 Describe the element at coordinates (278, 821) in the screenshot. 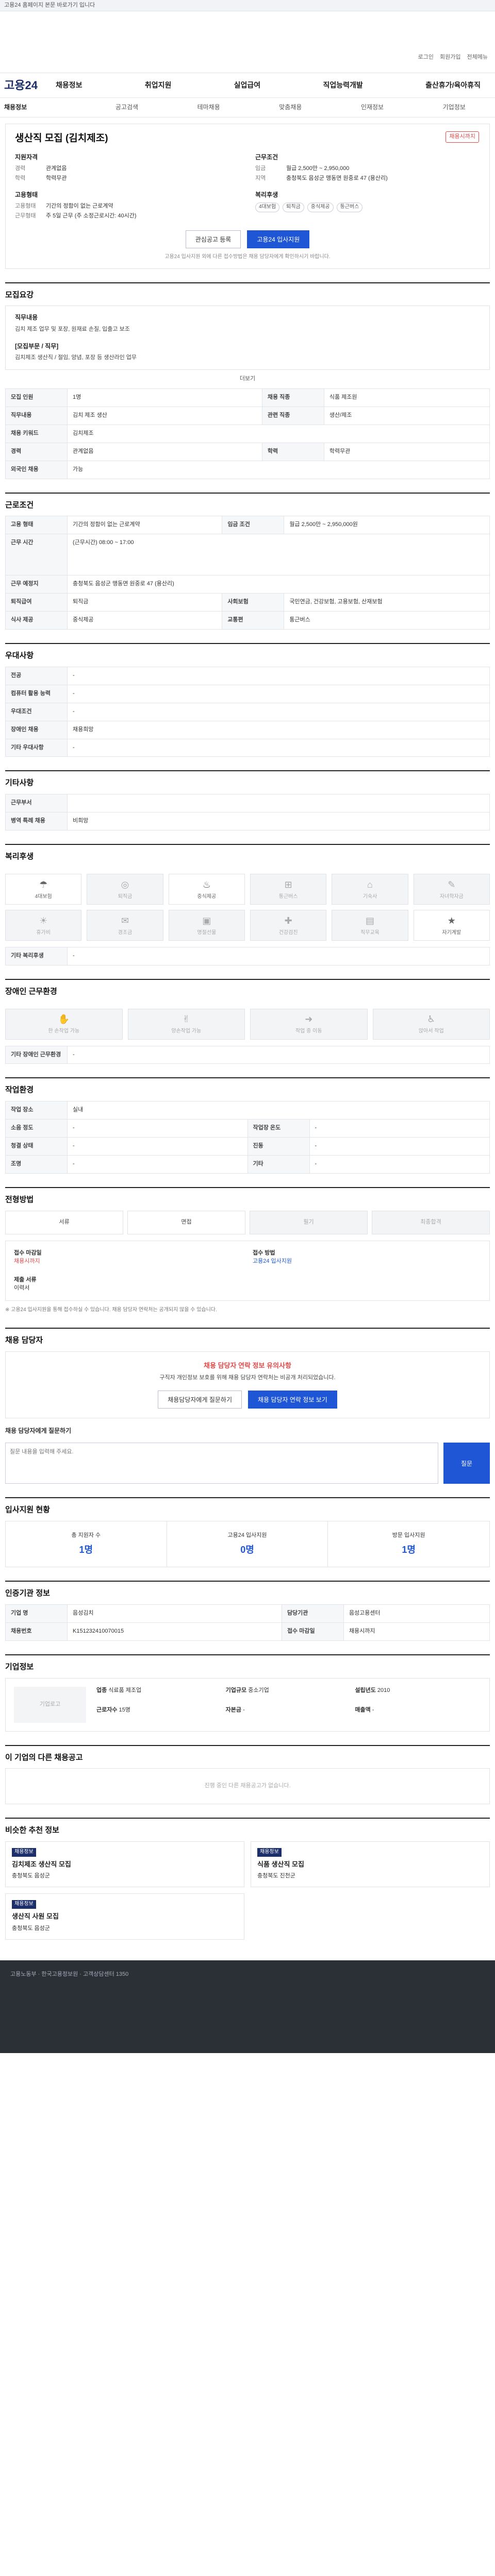

I see `cell: 비희망` at that location.